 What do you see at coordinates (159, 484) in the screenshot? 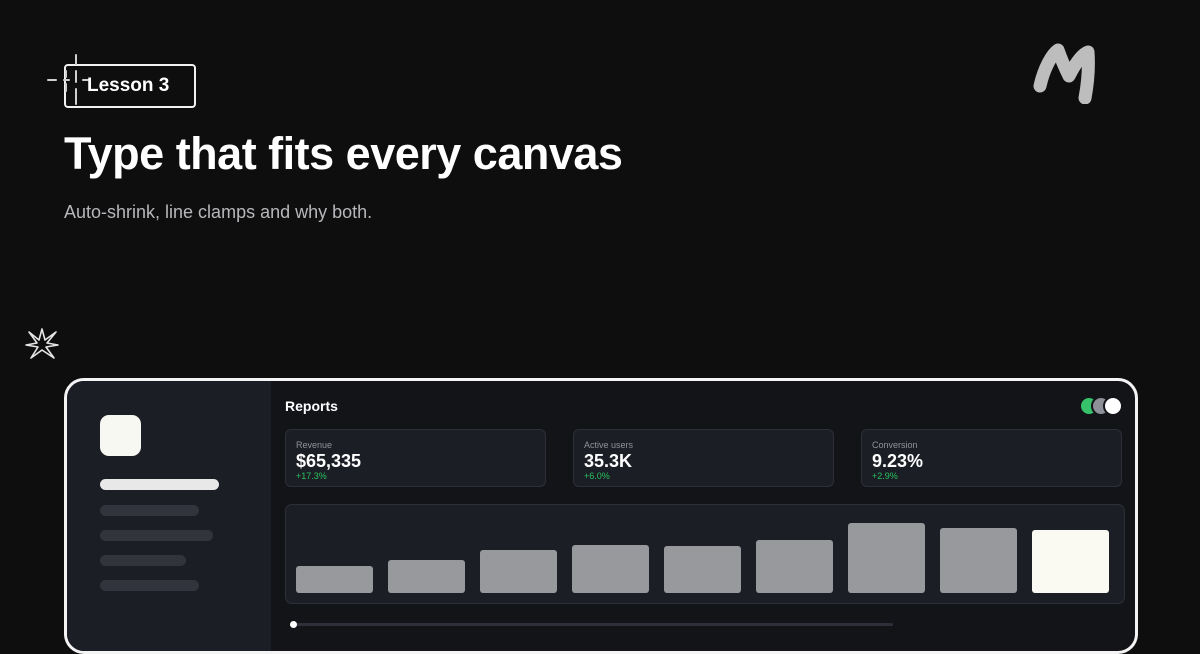
I see `sidebar-item-active` at bounding box center [159, 484].